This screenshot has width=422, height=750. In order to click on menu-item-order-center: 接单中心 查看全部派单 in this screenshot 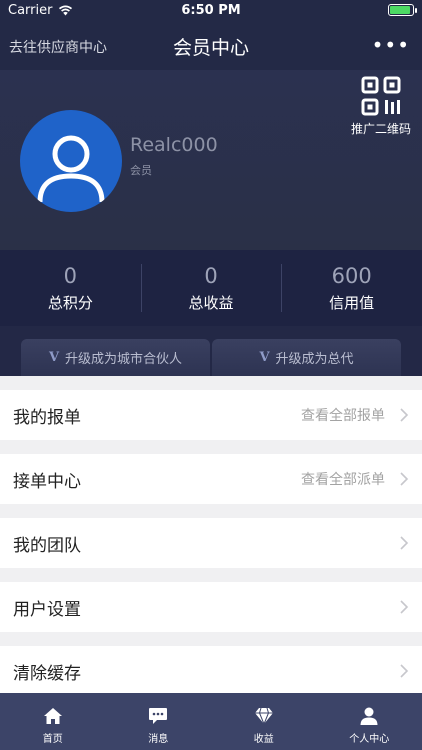, I will do `click(211, 479)`.